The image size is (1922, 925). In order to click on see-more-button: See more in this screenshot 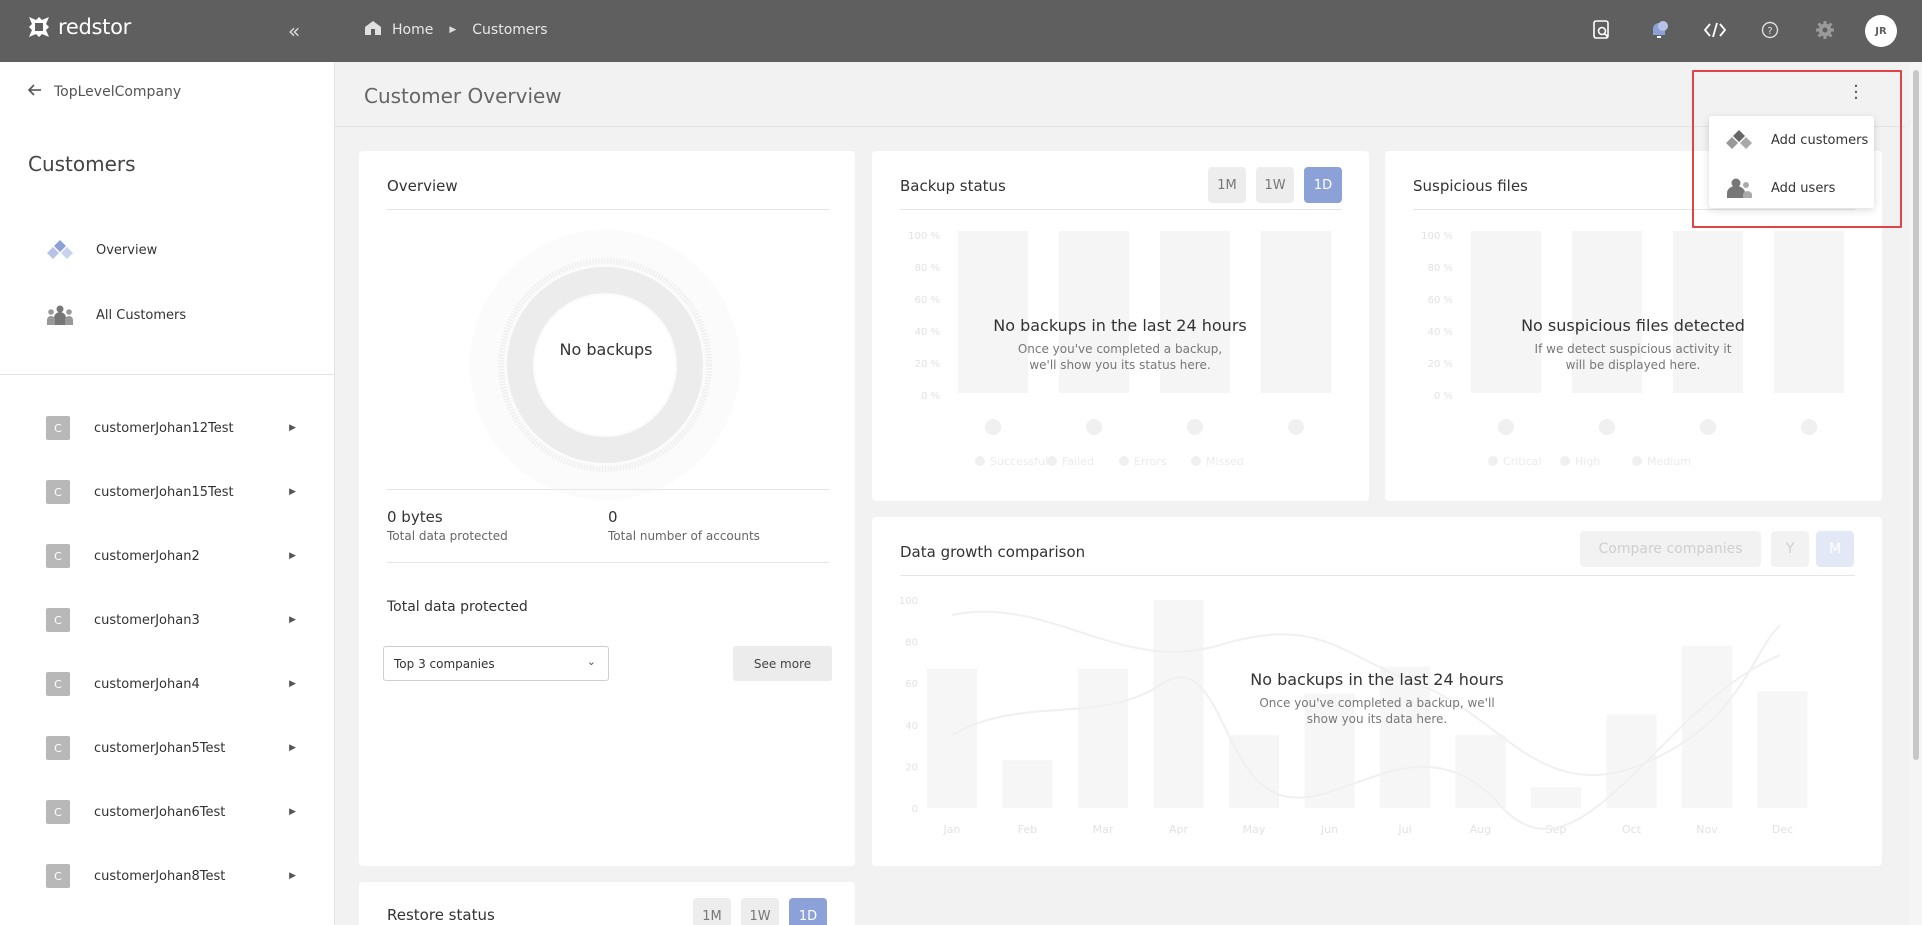, I will do `click(782, 663)`.